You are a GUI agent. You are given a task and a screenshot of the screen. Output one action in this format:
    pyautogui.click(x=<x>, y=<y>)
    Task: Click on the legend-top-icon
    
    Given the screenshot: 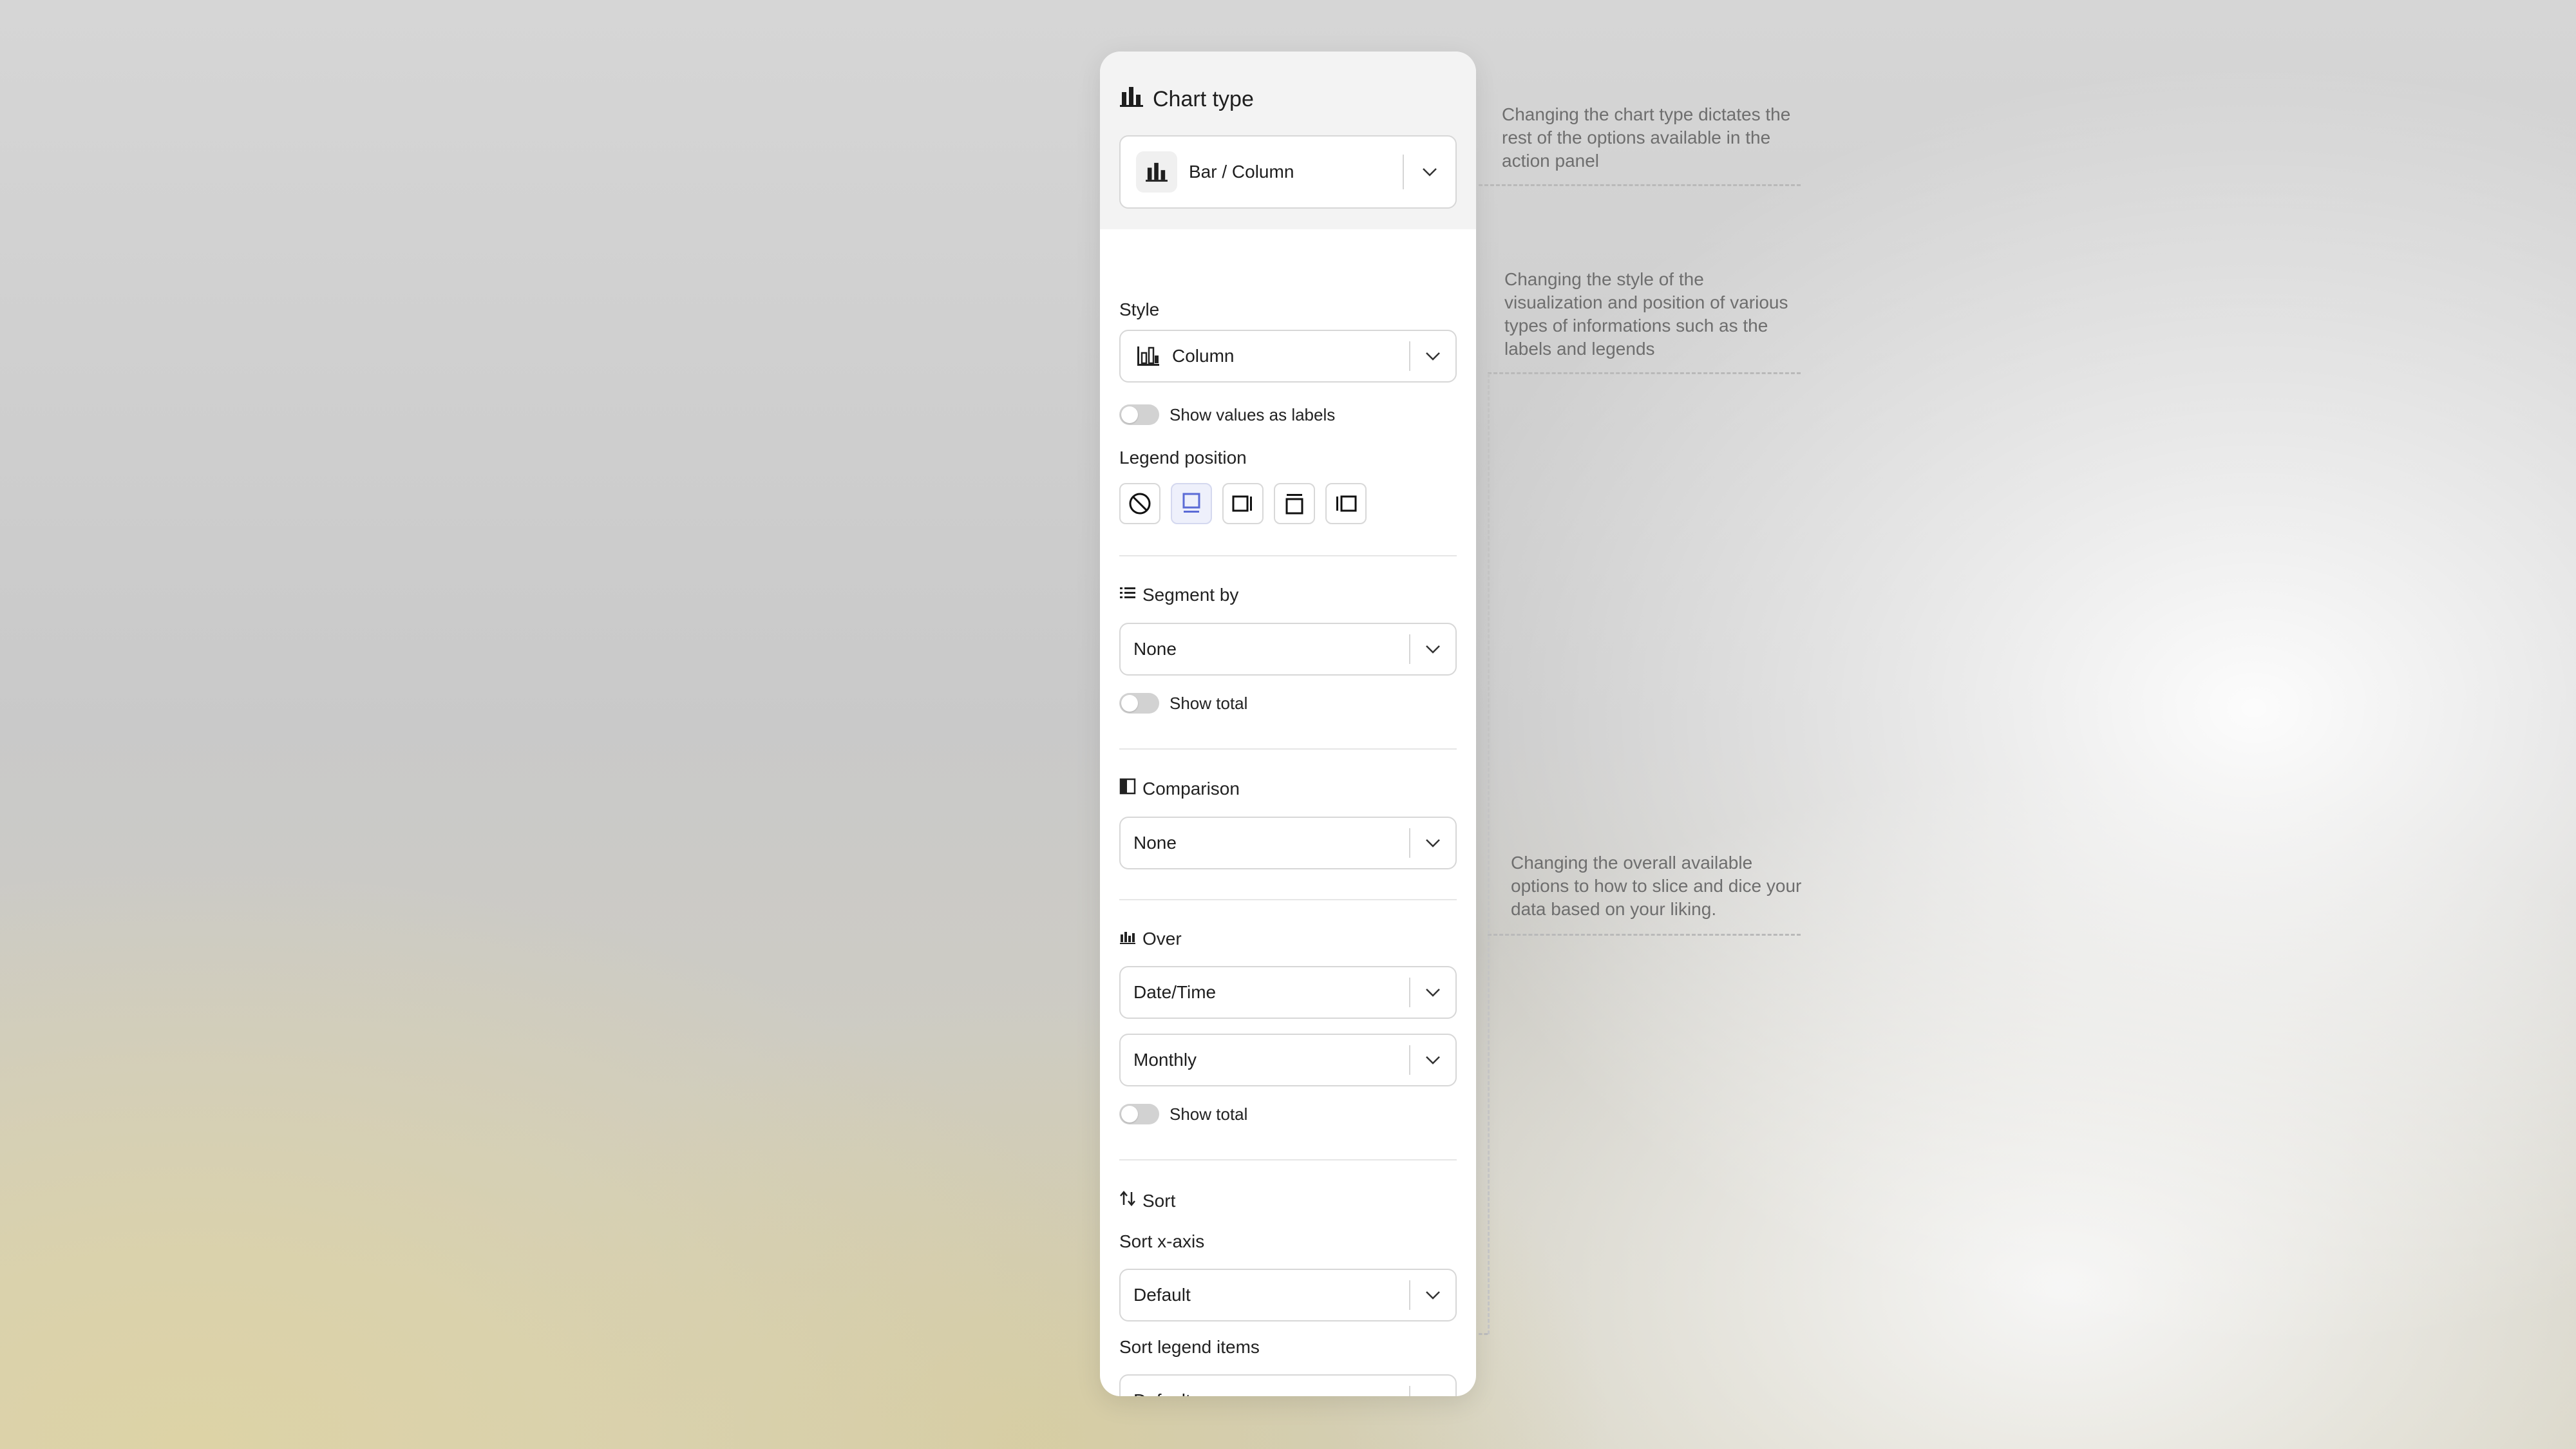 What is the action you would take?
    pyautogui.click(x=1294, y=505)
    